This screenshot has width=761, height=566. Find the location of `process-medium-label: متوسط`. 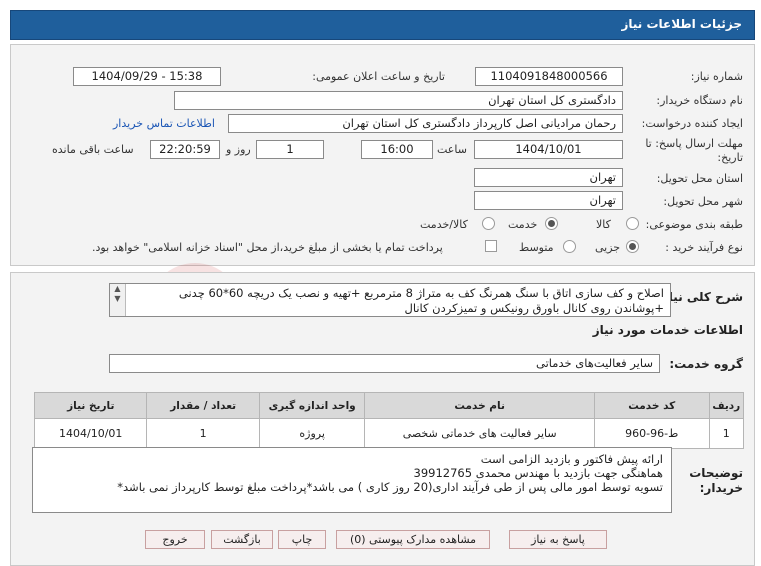

process-medium-label: متوسط is located at coordinates (536, 247).